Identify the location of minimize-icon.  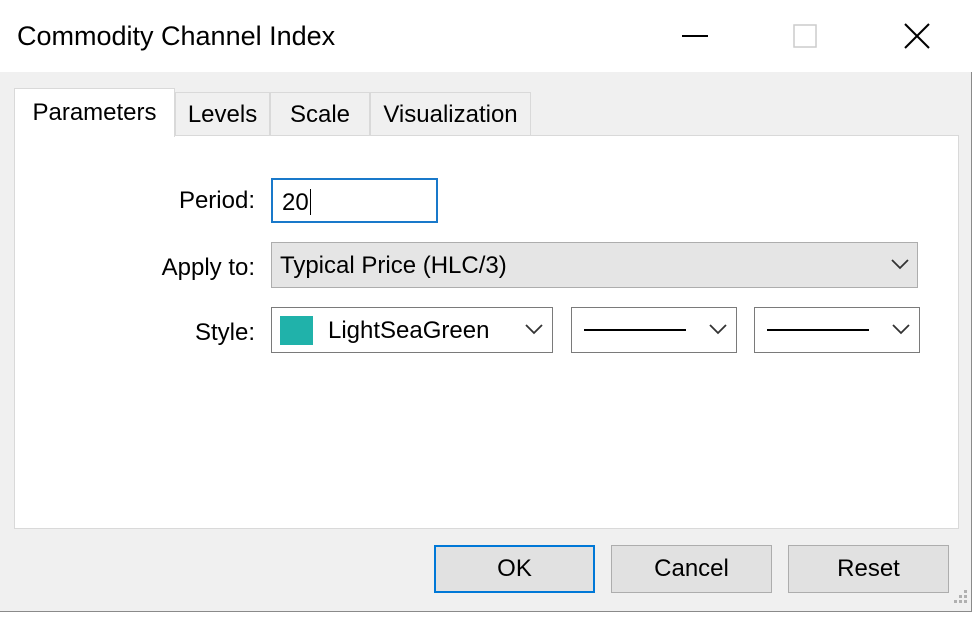
(695, 36).